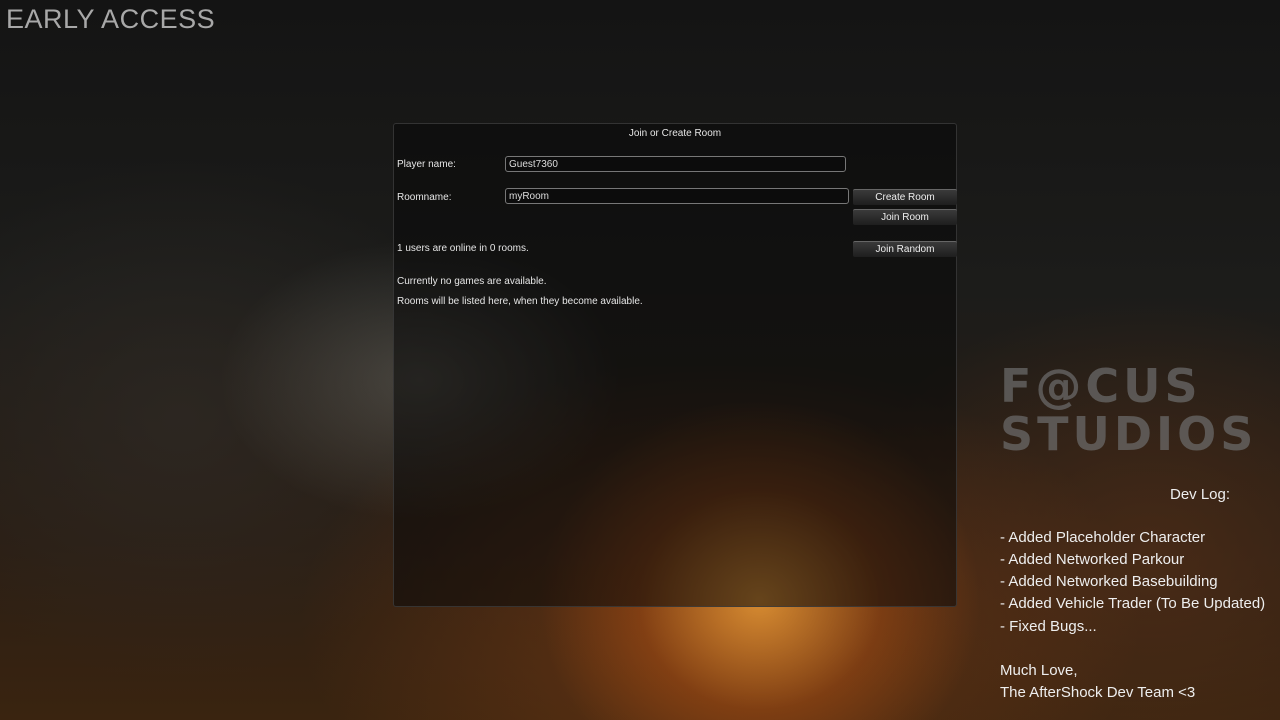  I want to click on devlog-item: - Added Networked Basebuilding, so click(1109, 581).